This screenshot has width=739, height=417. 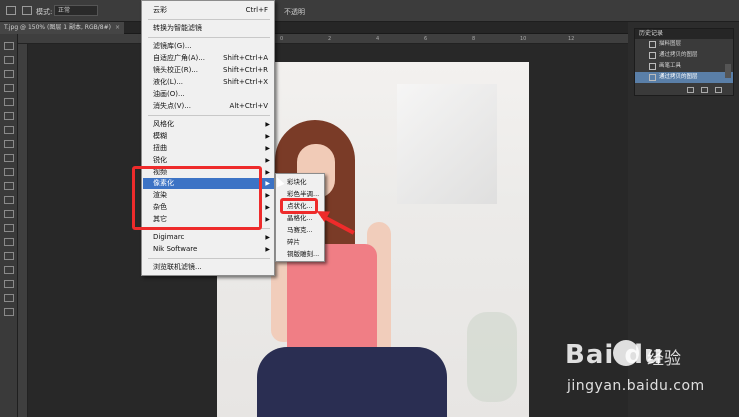 I want to click on menu-item-stylize: 风格化 ▶, so click(x=208, y=124).